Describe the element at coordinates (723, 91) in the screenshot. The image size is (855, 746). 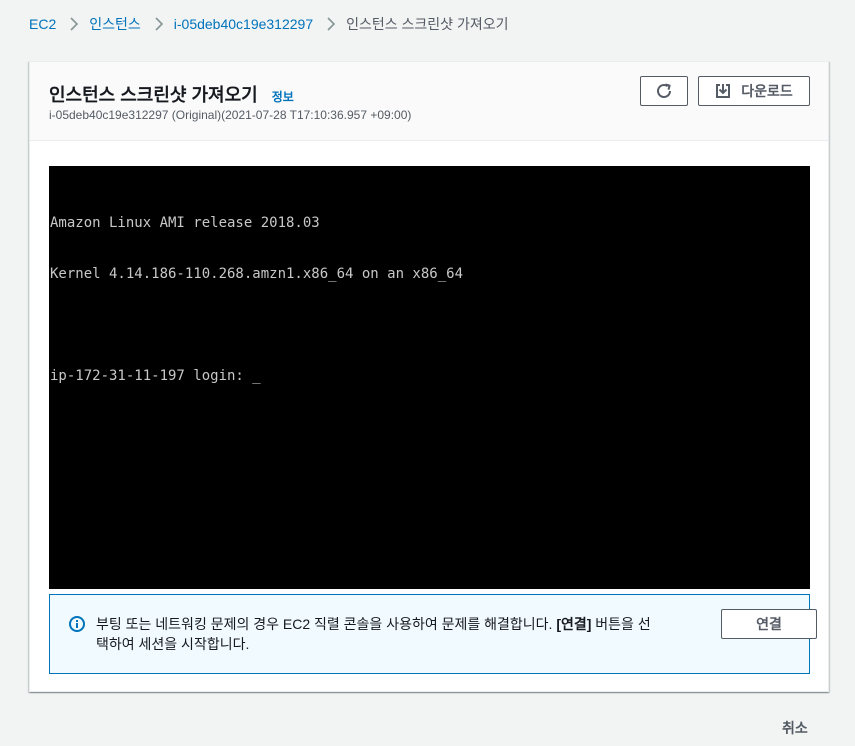
I see `download-icon` at that location.